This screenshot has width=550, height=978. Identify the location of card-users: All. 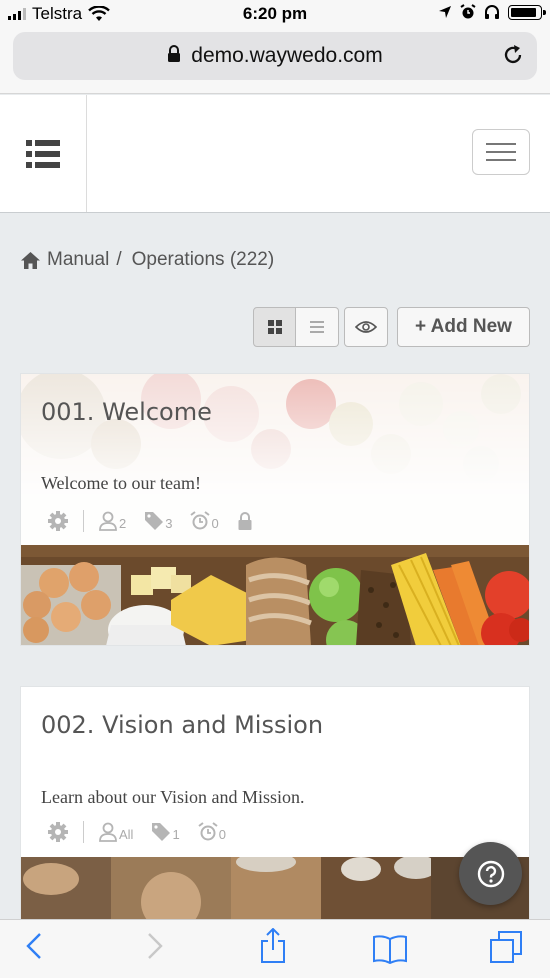
(115, 832).